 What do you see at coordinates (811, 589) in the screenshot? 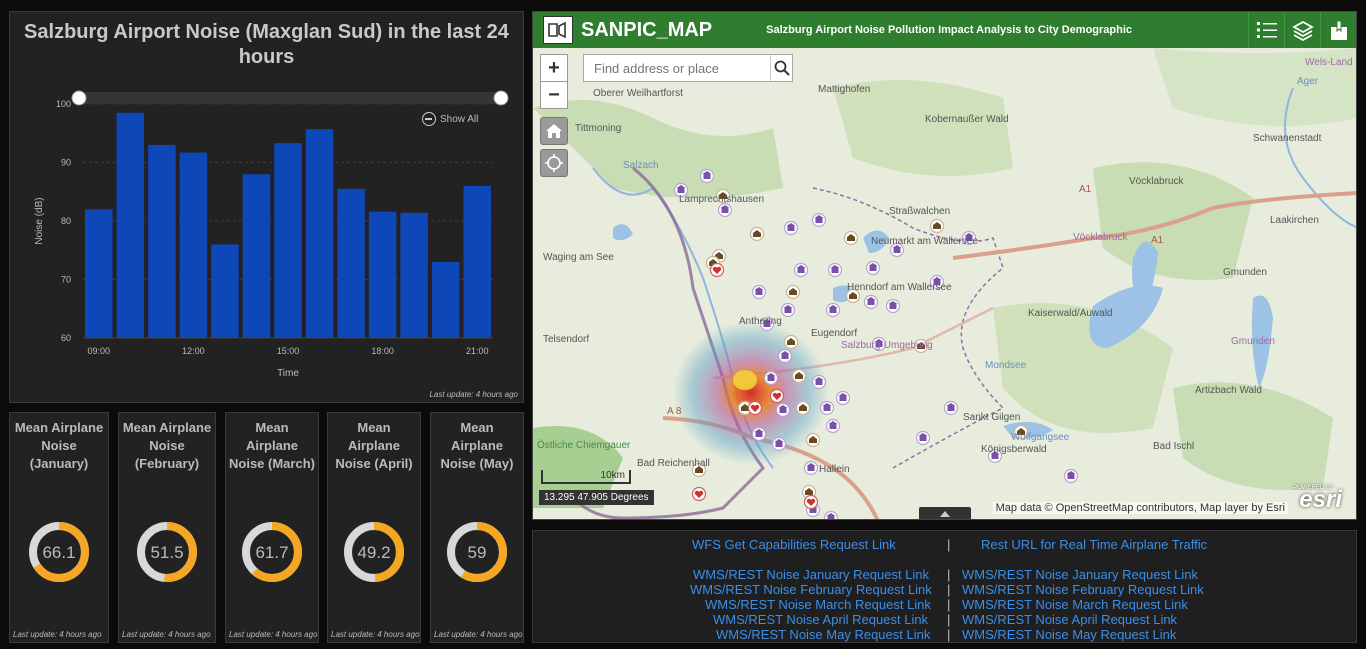
I see `wms-february-link-left: WMS/REST Noise February Request Link` at bounding box center [811, 589].